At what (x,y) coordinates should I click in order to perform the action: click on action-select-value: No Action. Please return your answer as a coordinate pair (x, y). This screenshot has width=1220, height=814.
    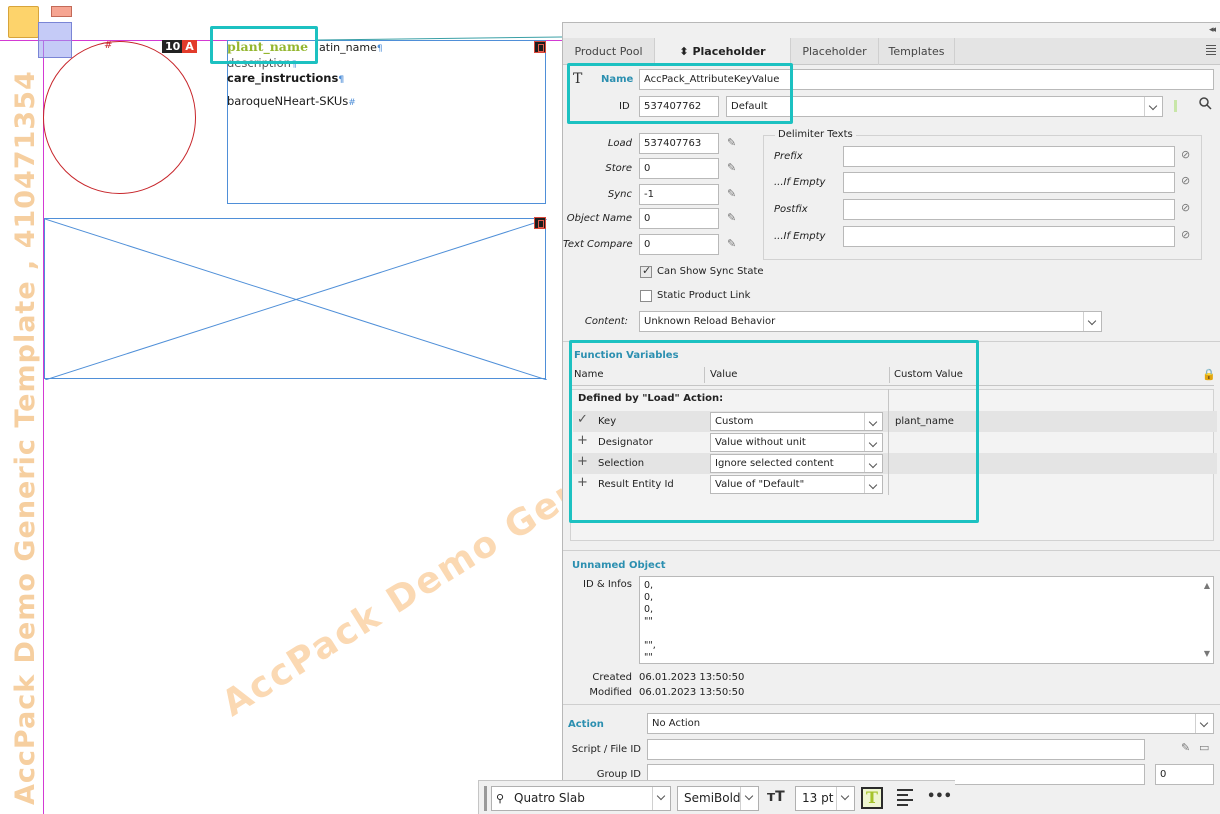
    Looking at the image, I should click on (676, 723).